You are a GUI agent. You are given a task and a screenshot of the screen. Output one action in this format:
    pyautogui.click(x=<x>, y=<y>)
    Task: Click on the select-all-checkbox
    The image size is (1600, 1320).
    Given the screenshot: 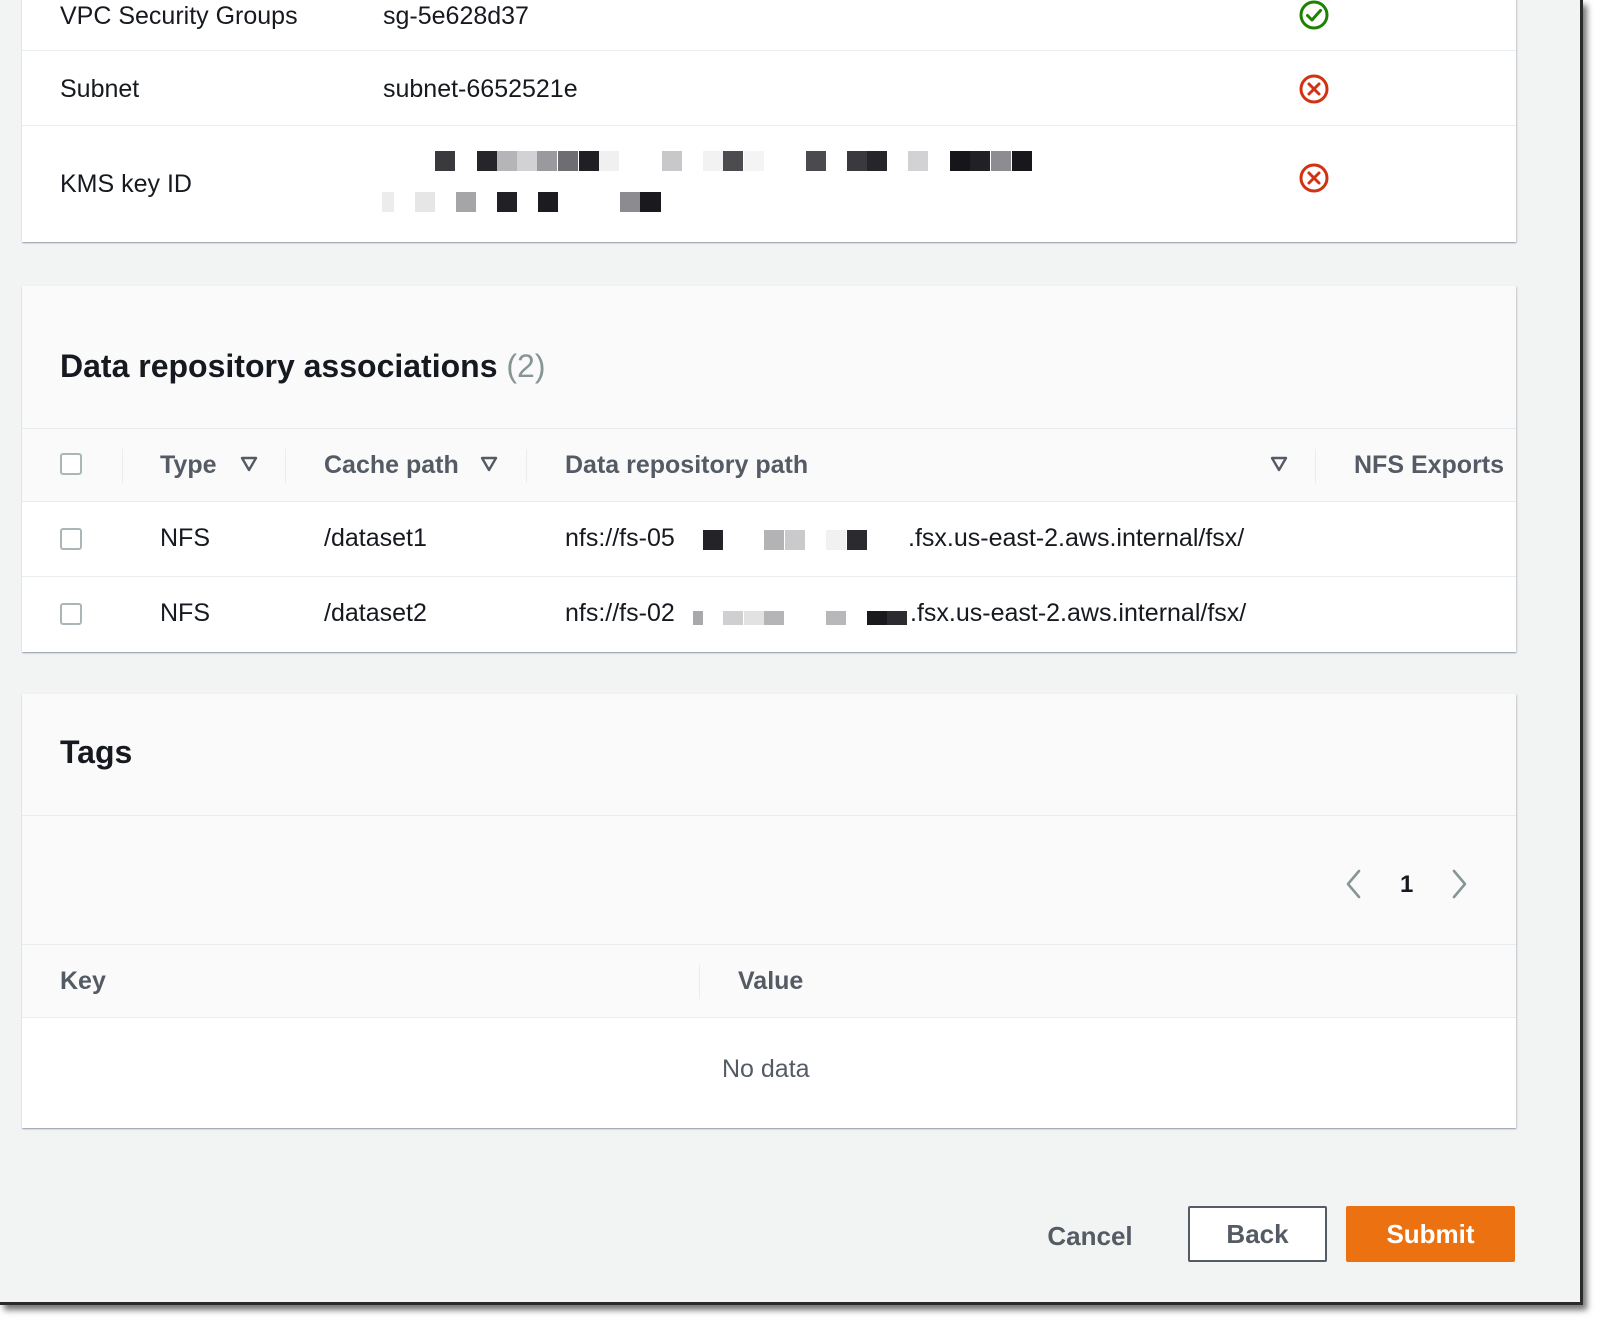 What is the action you would take?
    pyautogui.click(x=71, y=464)
    